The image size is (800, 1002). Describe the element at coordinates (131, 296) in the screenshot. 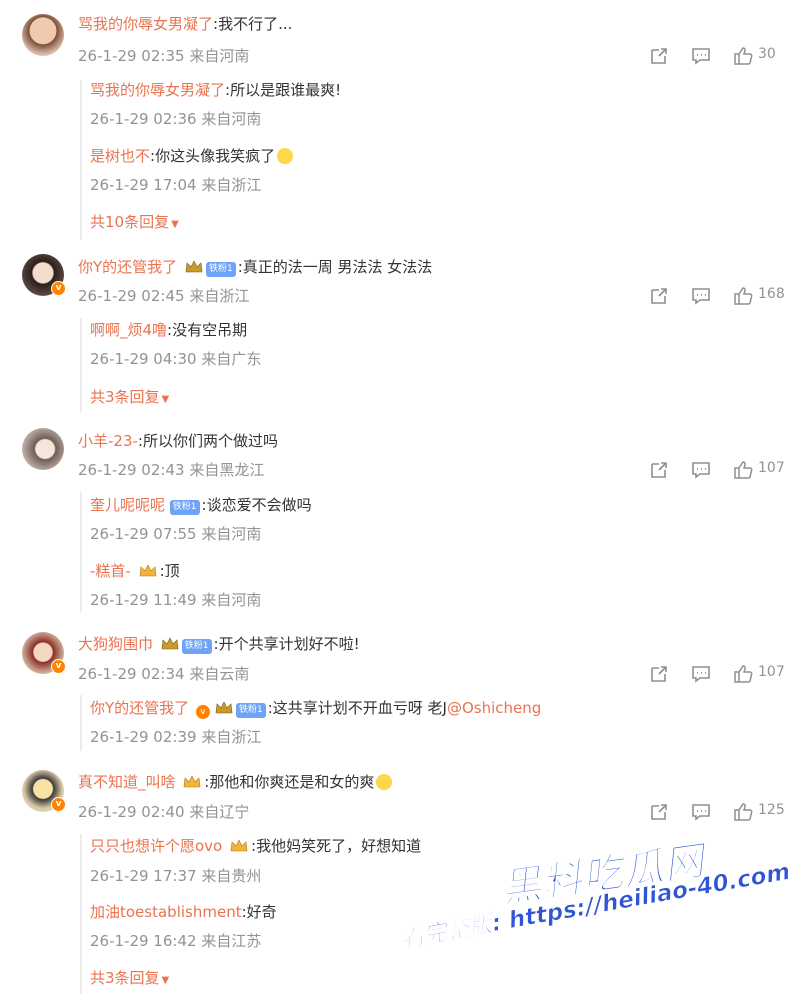

I see `timestamp: 26-1-29 02:45` at that location.